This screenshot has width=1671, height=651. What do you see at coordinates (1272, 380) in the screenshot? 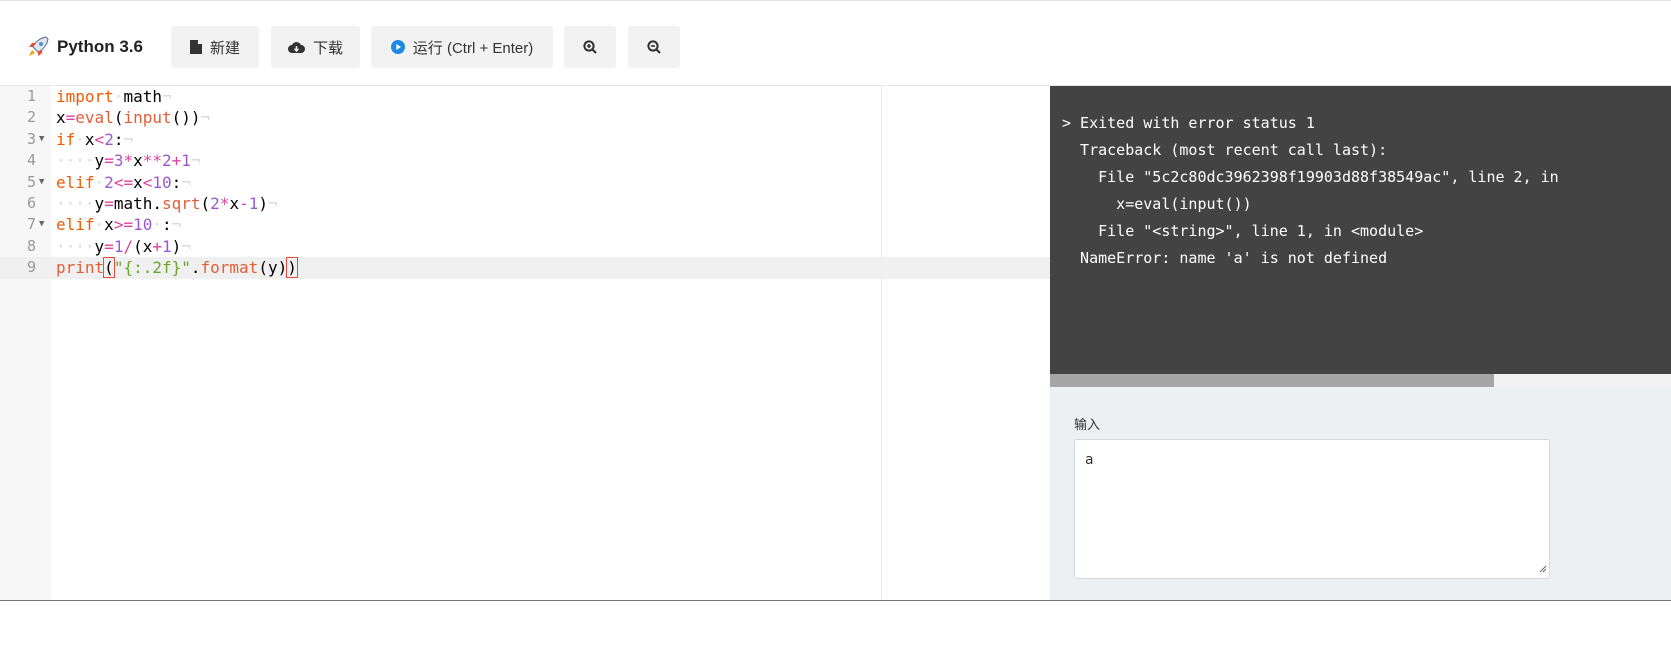
I see `scrollbar-thumb` at bounding box center [1272, 380].